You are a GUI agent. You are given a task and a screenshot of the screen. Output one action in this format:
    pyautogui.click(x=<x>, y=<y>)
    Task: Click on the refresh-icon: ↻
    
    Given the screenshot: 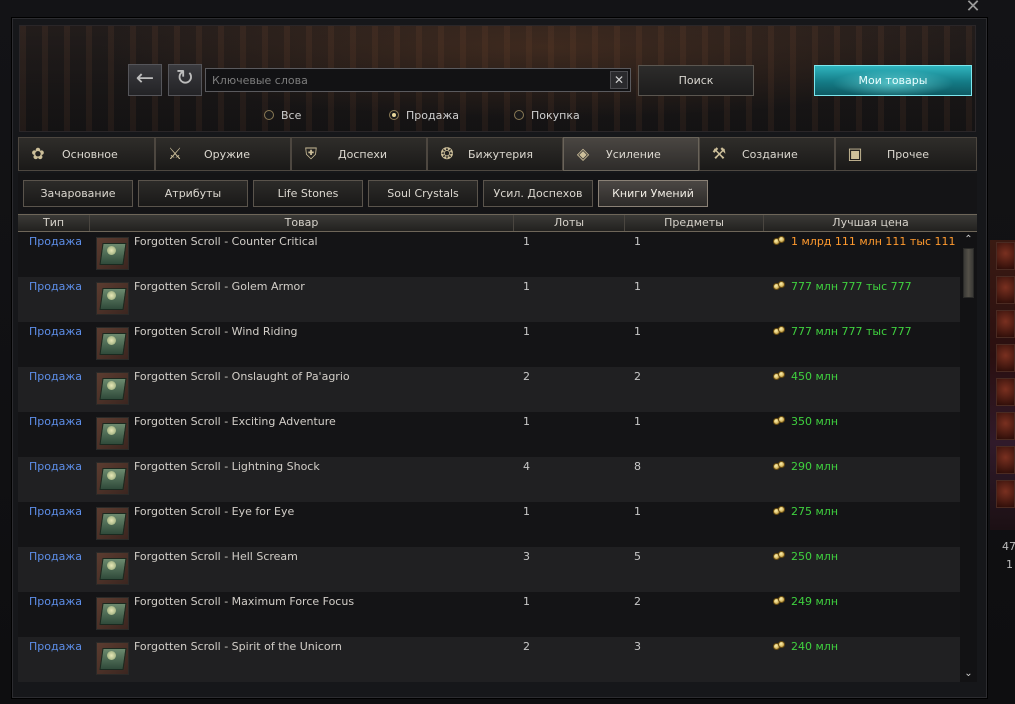 What is the action you would take?
    pyautogui.click(x=185, y=78)
    